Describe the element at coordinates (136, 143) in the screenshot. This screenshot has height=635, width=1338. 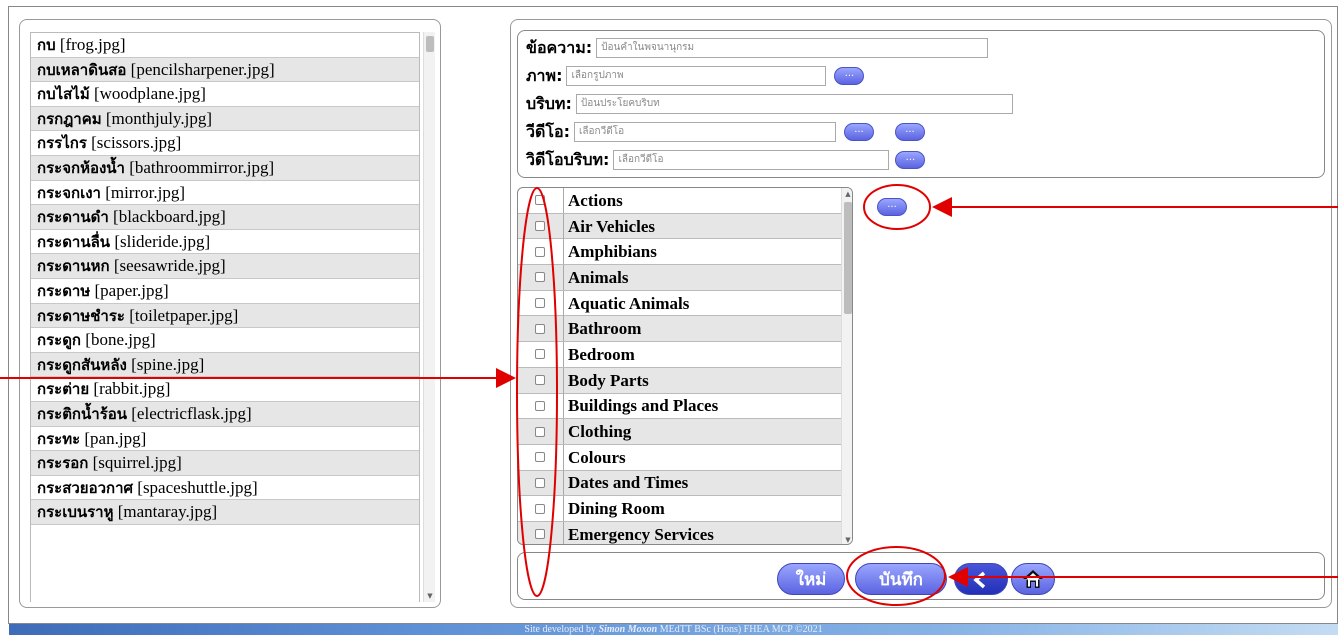
I see `word-filename: [scissors.jpg]` at that location.